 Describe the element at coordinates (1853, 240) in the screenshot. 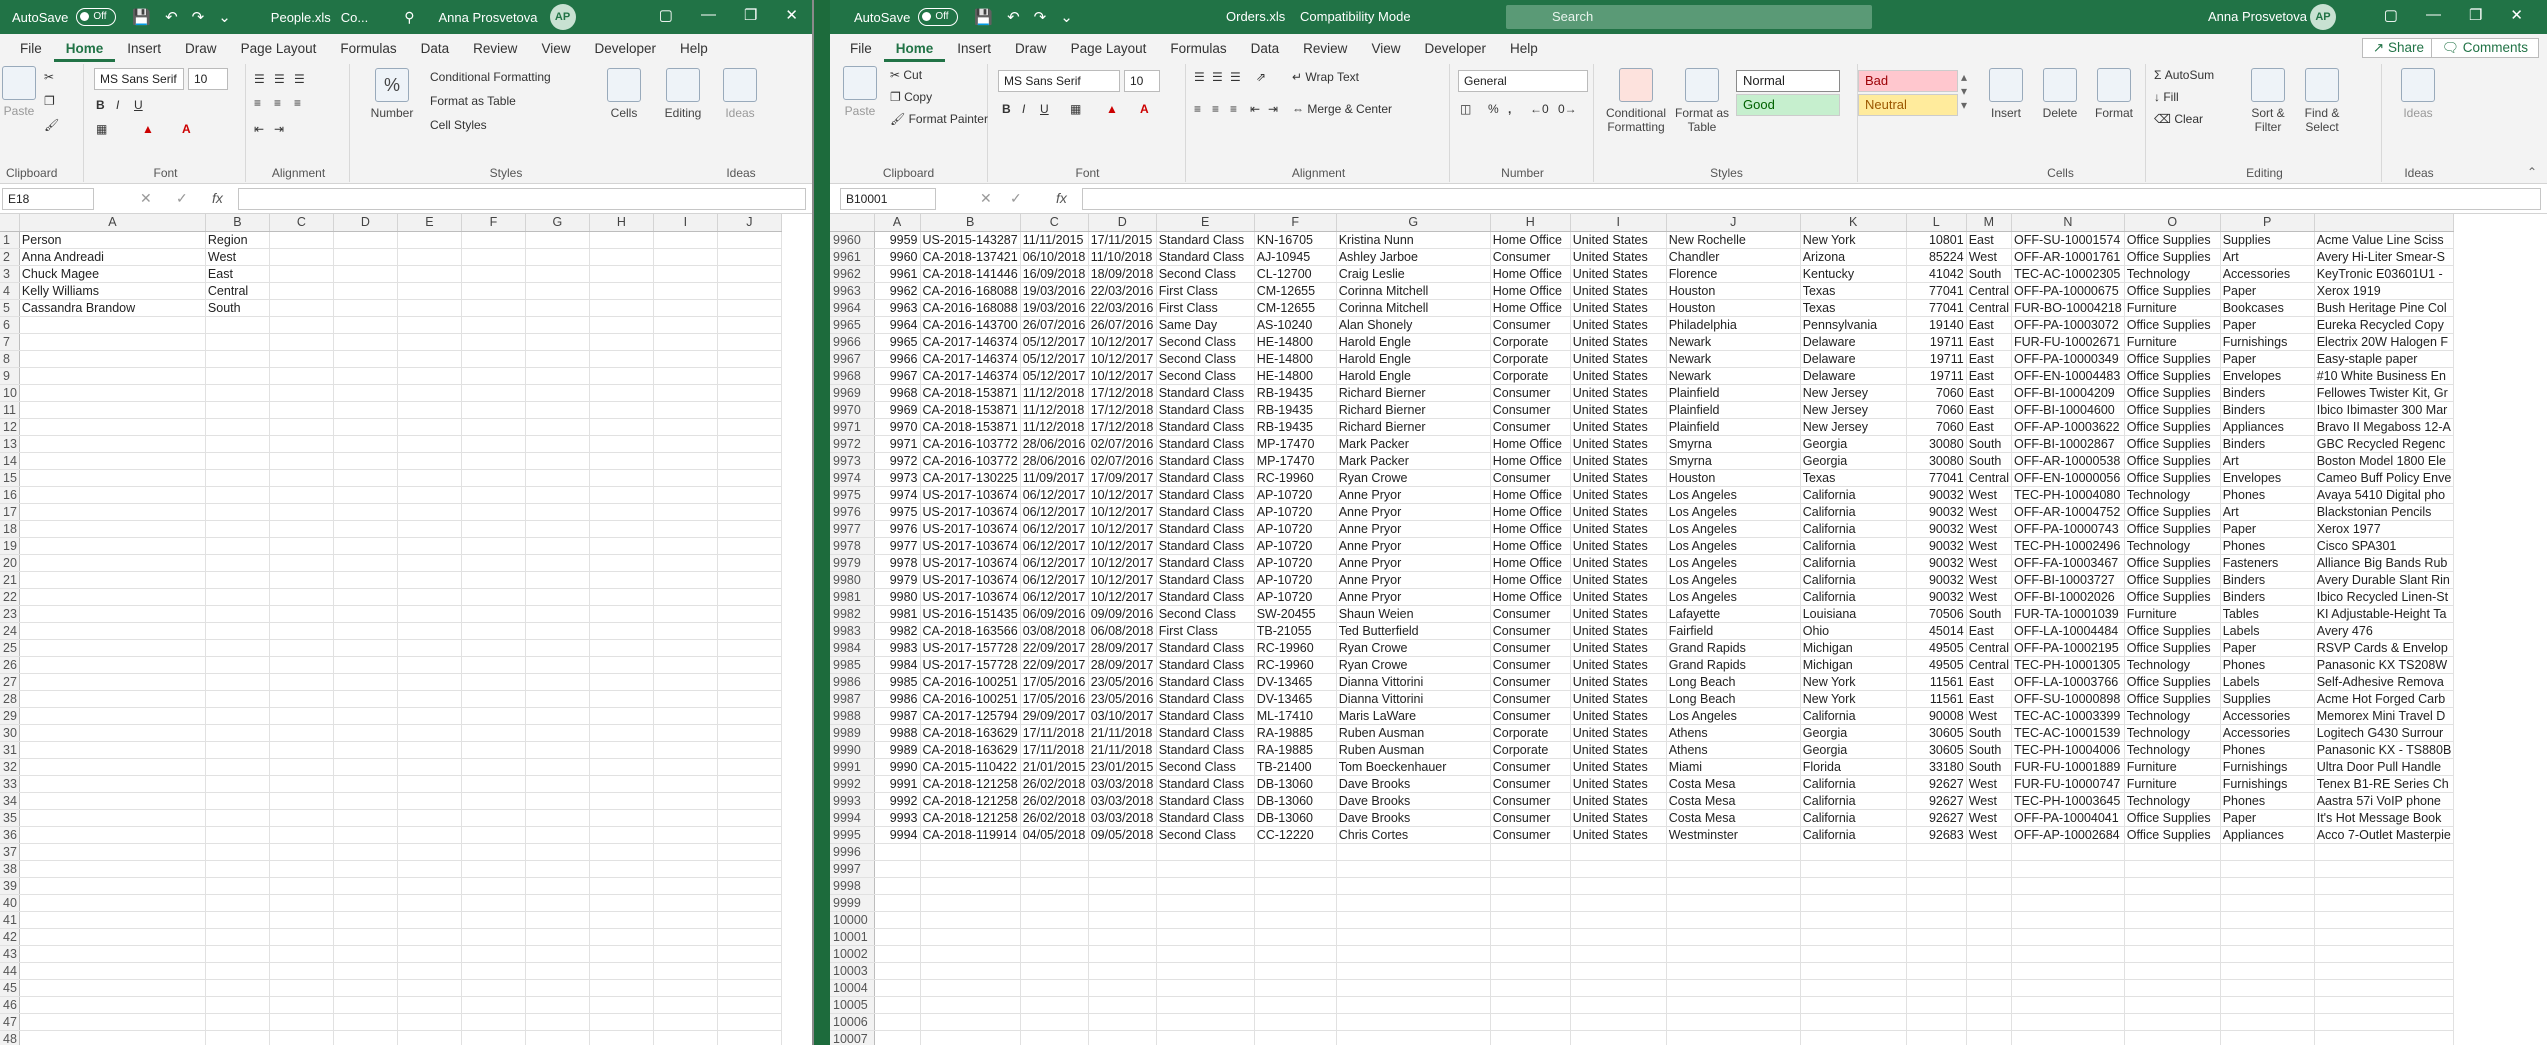

I see `cell: New York` at that location.